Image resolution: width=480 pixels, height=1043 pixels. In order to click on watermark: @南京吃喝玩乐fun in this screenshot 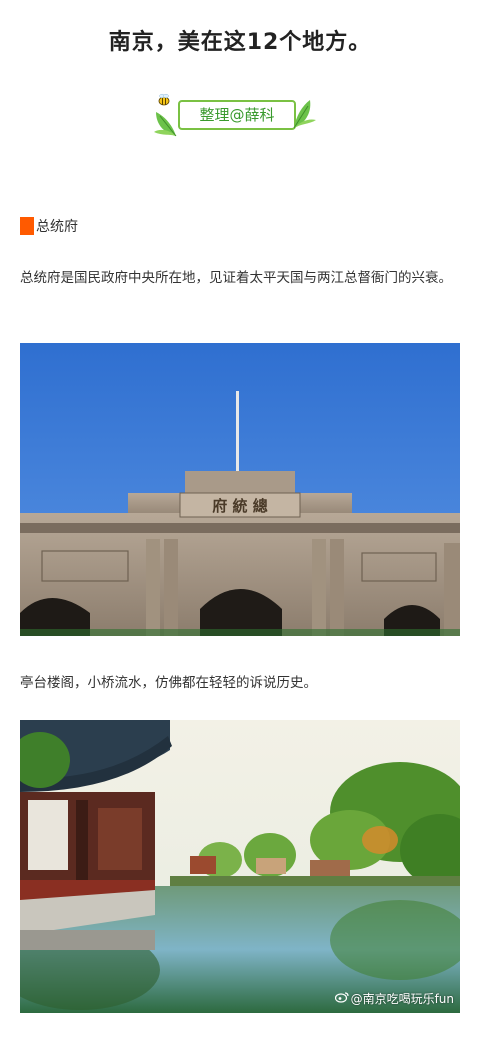, I will do `click(394, 998)`.